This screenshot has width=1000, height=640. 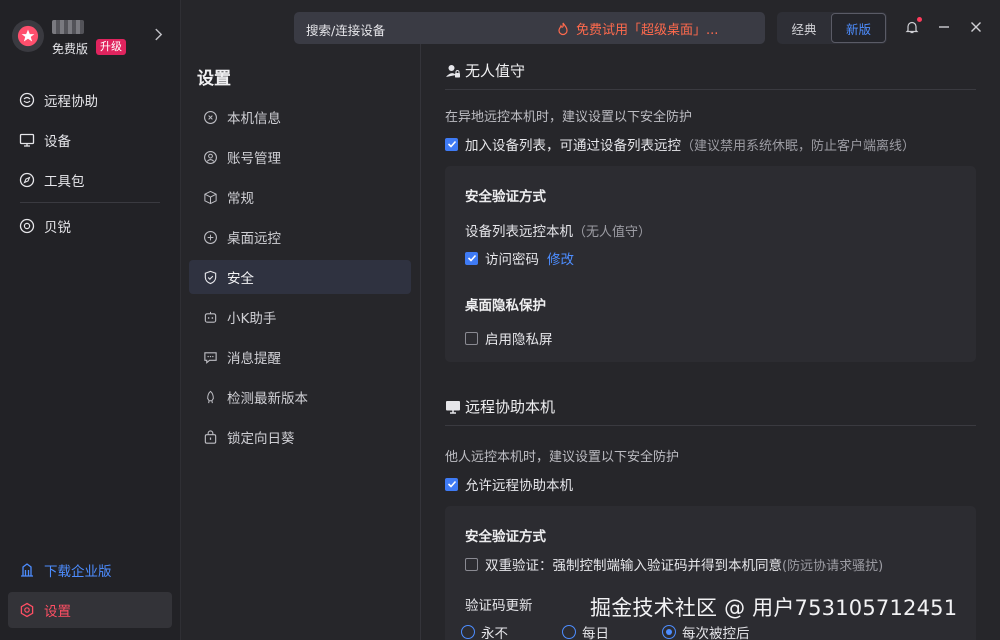 I want to click on settings-item-desktop-control: 桌面远控, so click(x=300, y=237).